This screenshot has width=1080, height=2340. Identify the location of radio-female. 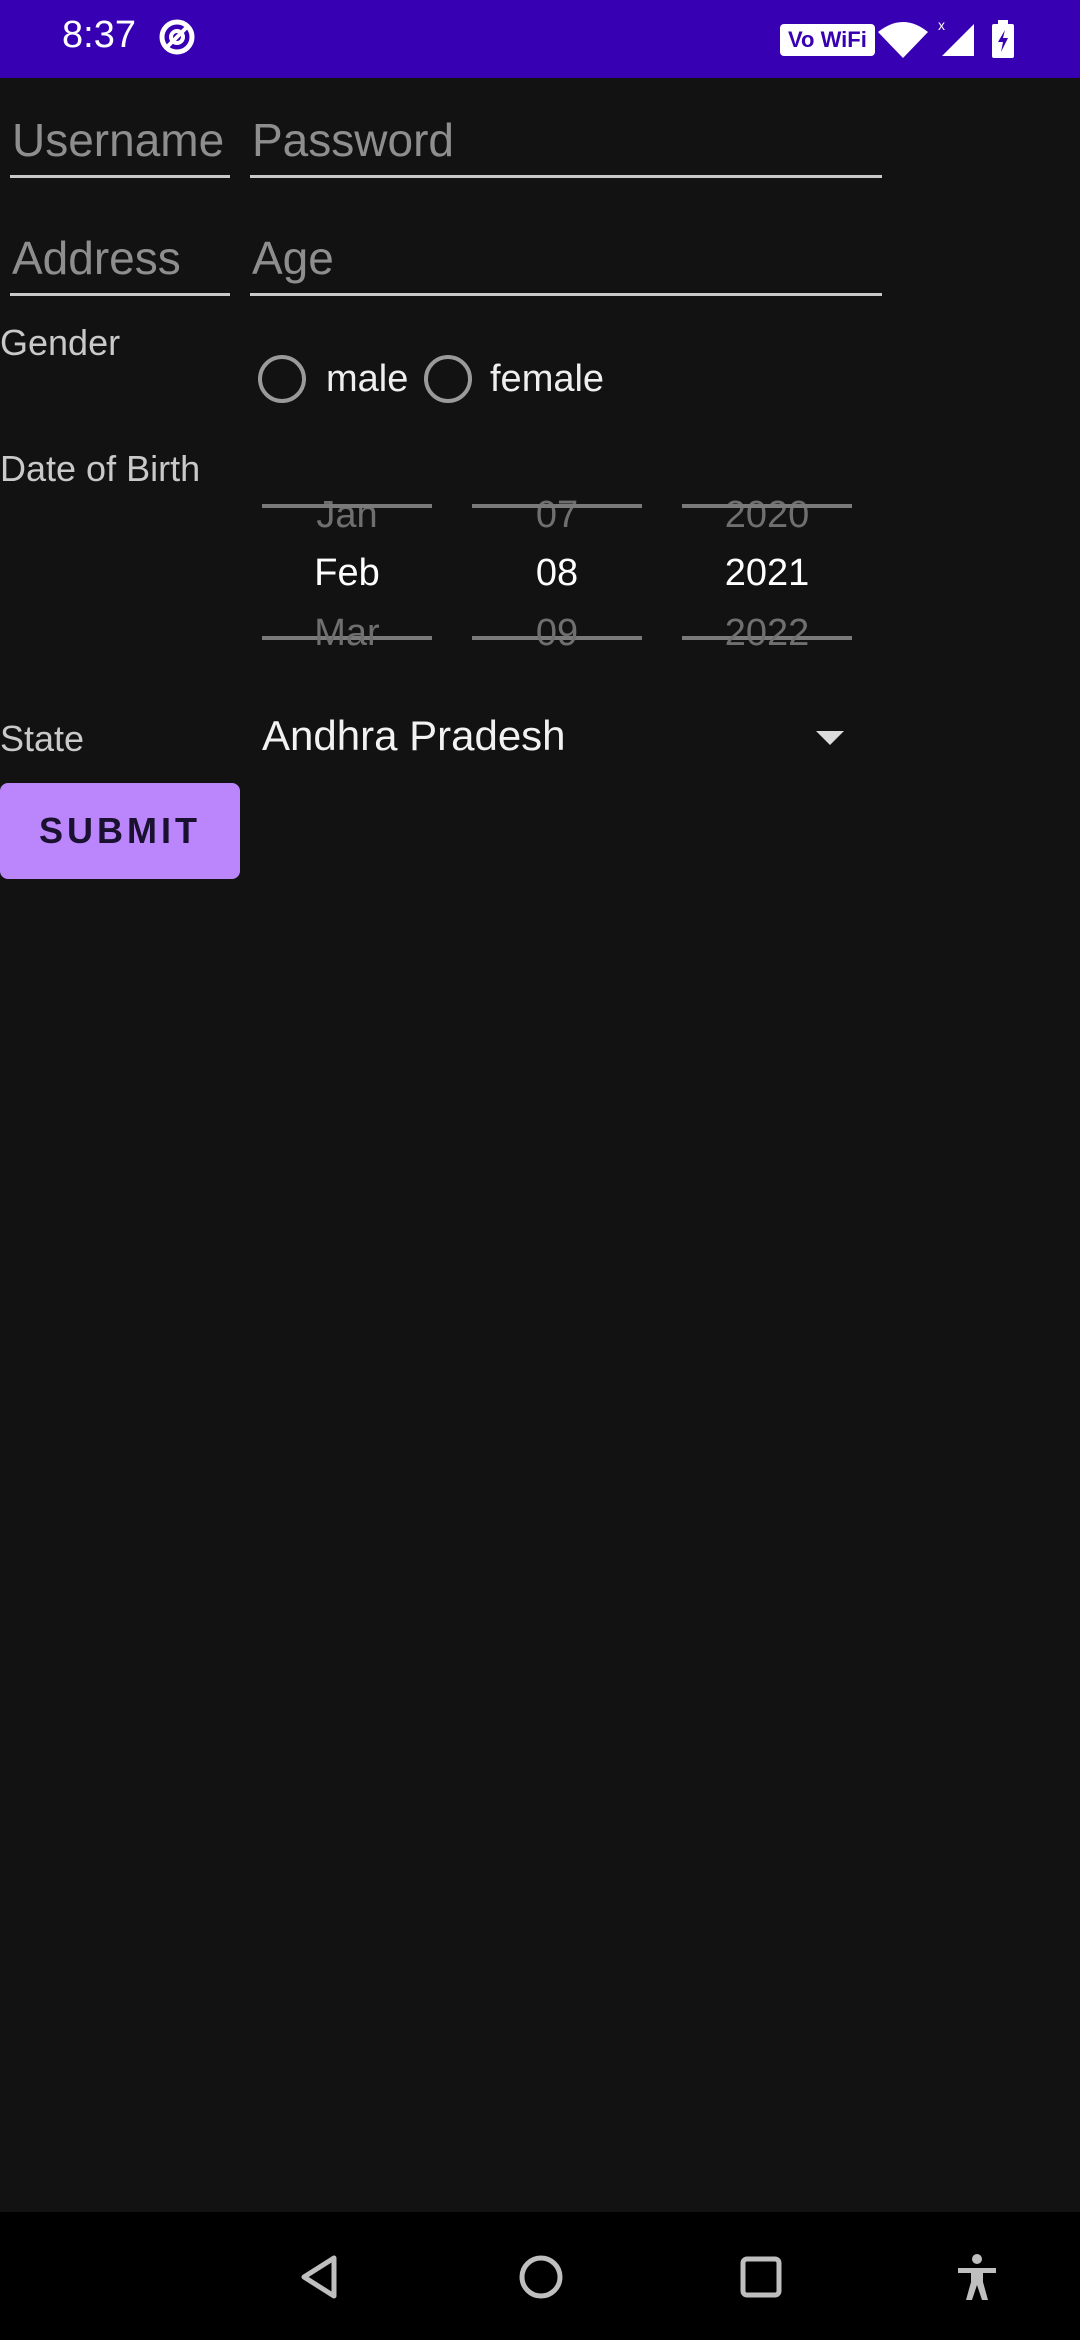
(448, 379).